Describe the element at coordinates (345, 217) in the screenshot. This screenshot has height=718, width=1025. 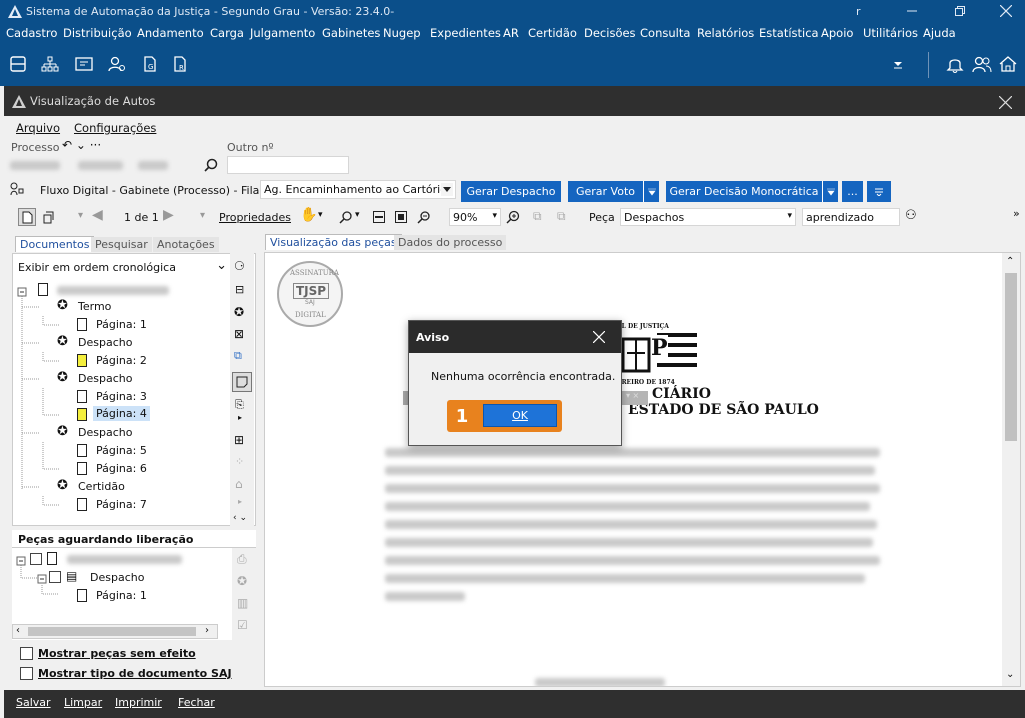
I see `zoom-search-icon` at that location.